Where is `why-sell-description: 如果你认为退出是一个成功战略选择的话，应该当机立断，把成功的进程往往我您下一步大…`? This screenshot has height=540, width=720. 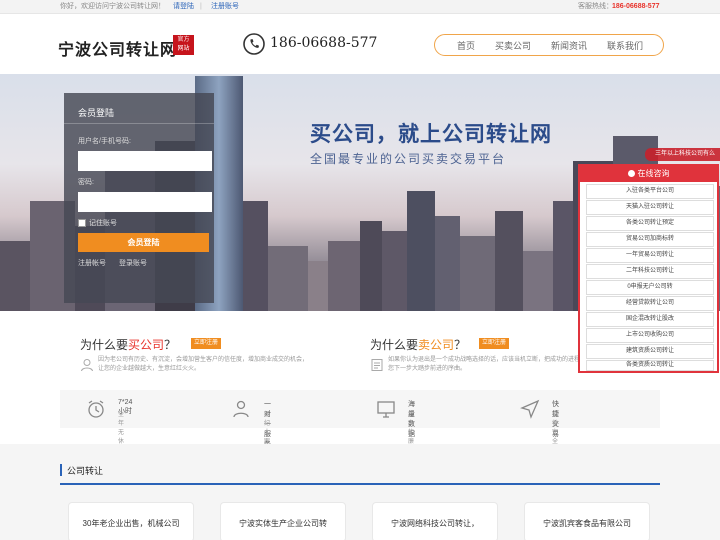 why-sell-description: 如果你认为退出是一个成功战略选择的话，应该当机立断，把成功的进程往往我您下一步大… is located at coordinates (493, 364).